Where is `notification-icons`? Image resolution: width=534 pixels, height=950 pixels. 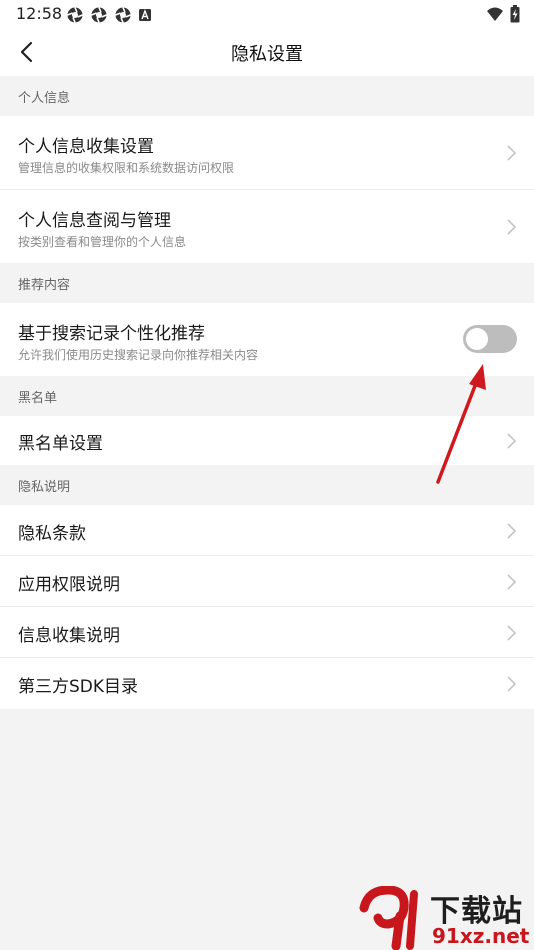 notification-icons is located at coordinates (109, 15).